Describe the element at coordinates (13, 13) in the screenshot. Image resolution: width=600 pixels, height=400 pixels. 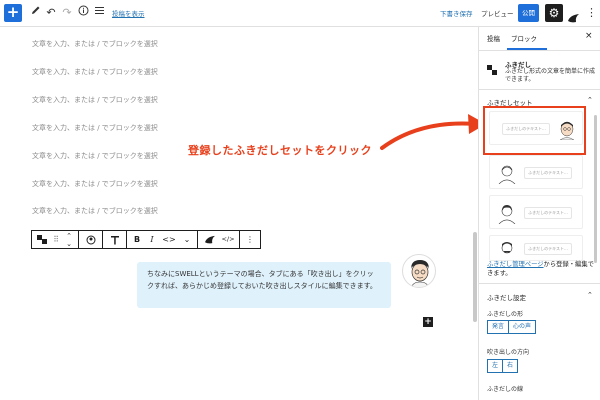
I see `add-block-button: +` at that location.